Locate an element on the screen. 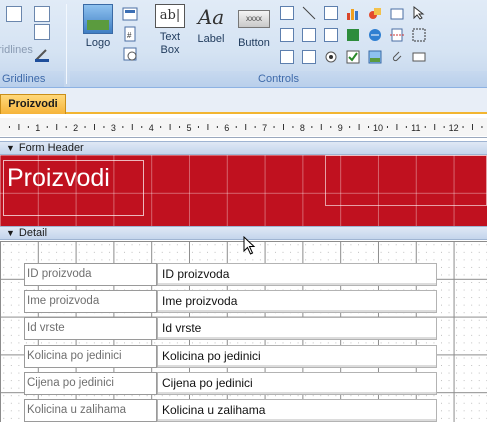  label-button-label: Label is located at coordinates (211, 39).